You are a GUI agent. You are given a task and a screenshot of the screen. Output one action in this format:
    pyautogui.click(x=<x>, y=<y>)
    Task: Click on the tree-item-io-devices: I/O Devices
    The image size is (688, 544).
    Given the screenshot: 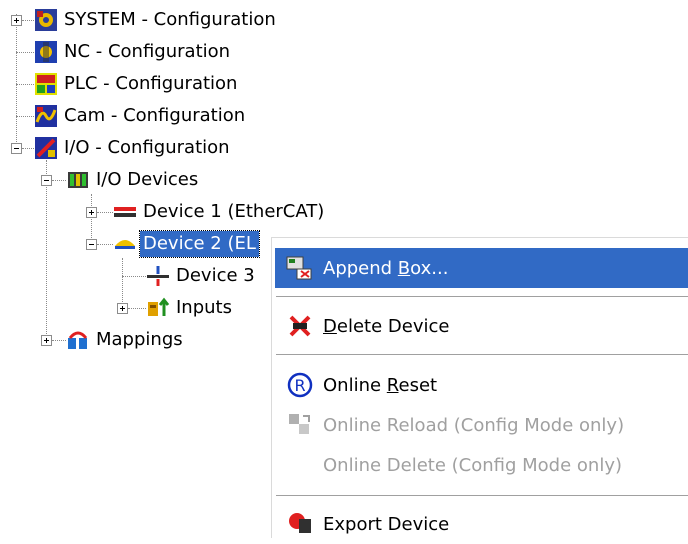 What is the action you would take?
    pyautogui.click(x=133, y=180)
    